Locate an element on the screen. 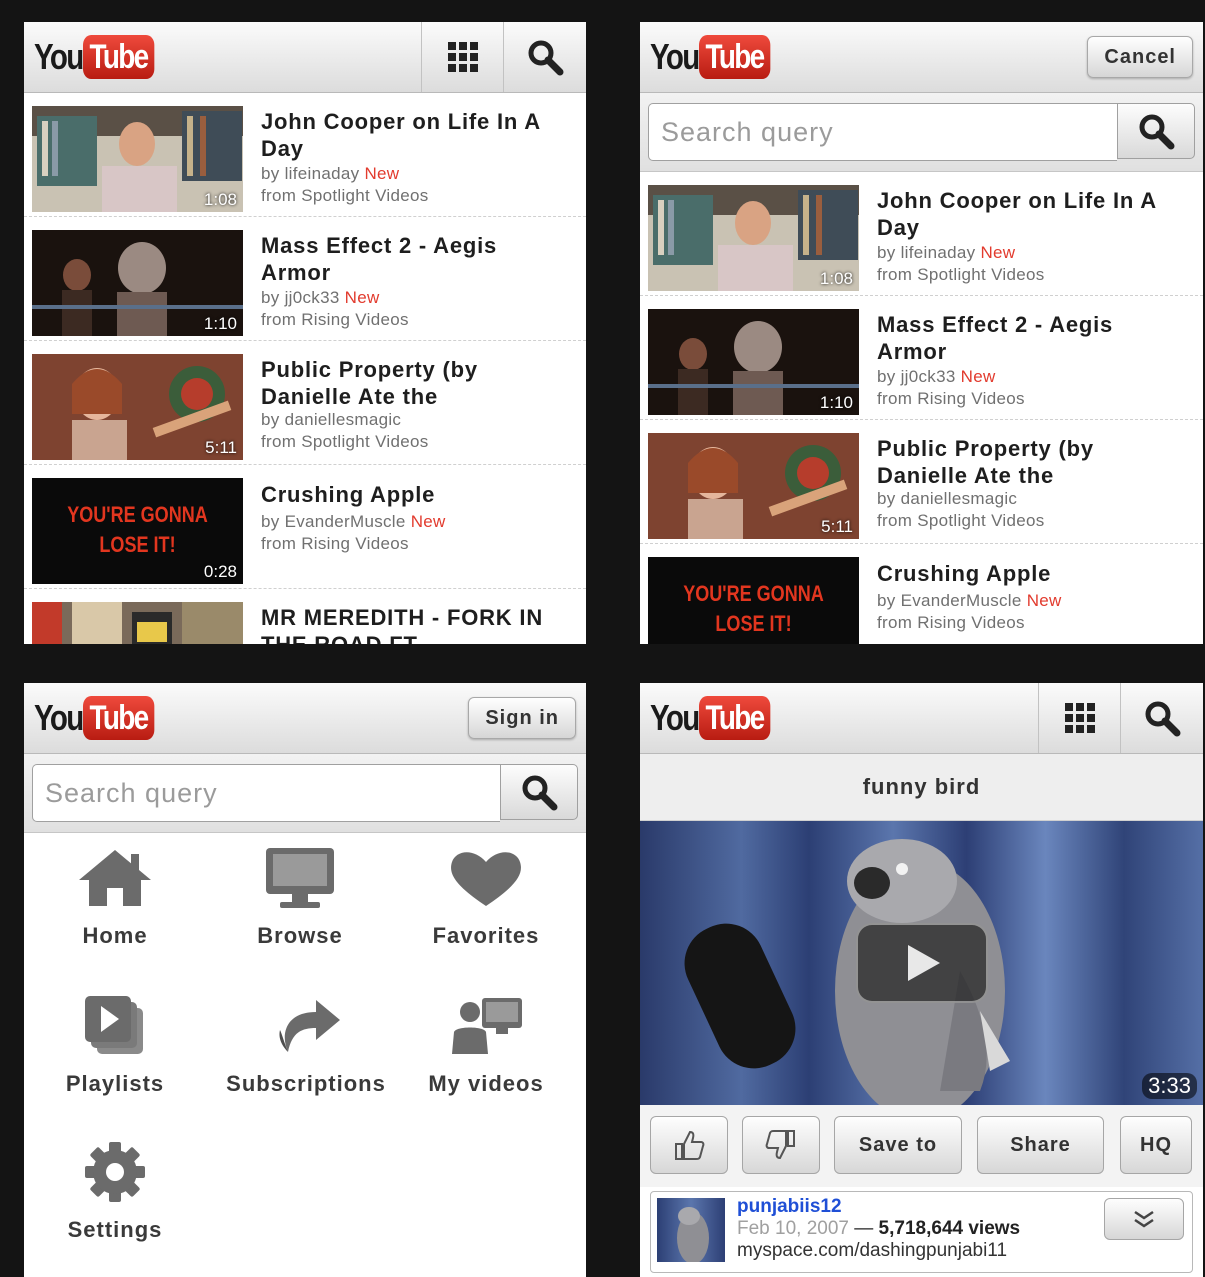 The width and height of the screenshot is (1205, 1277). search-icon is located at coordinates (546, 58).